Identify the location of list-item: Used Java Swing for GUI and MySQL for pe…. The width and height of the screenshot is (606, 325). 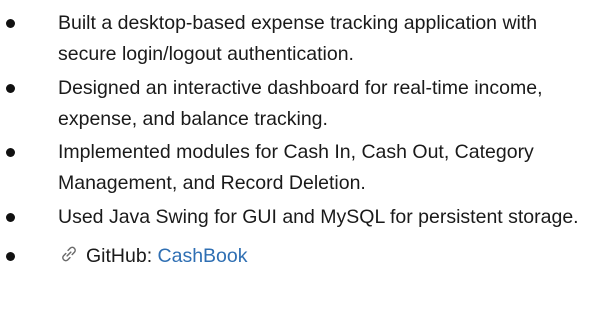
(303, 217).